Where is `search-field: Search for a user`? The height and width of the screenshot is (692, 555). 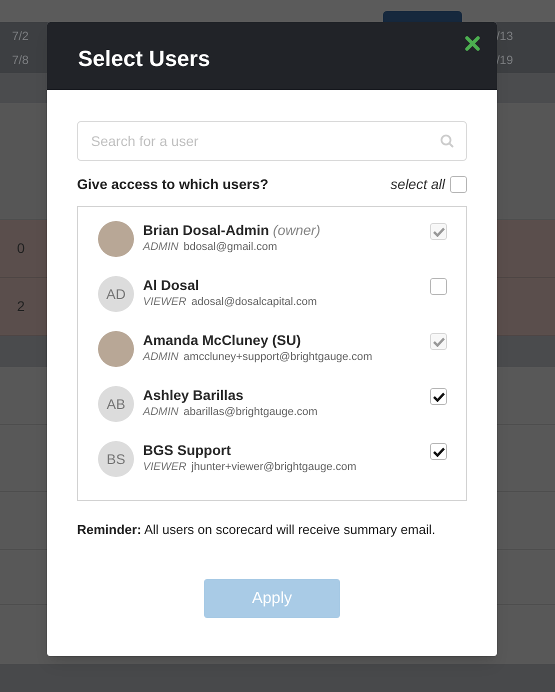 search-field: Search for a user is located at coordinates (272, 141).